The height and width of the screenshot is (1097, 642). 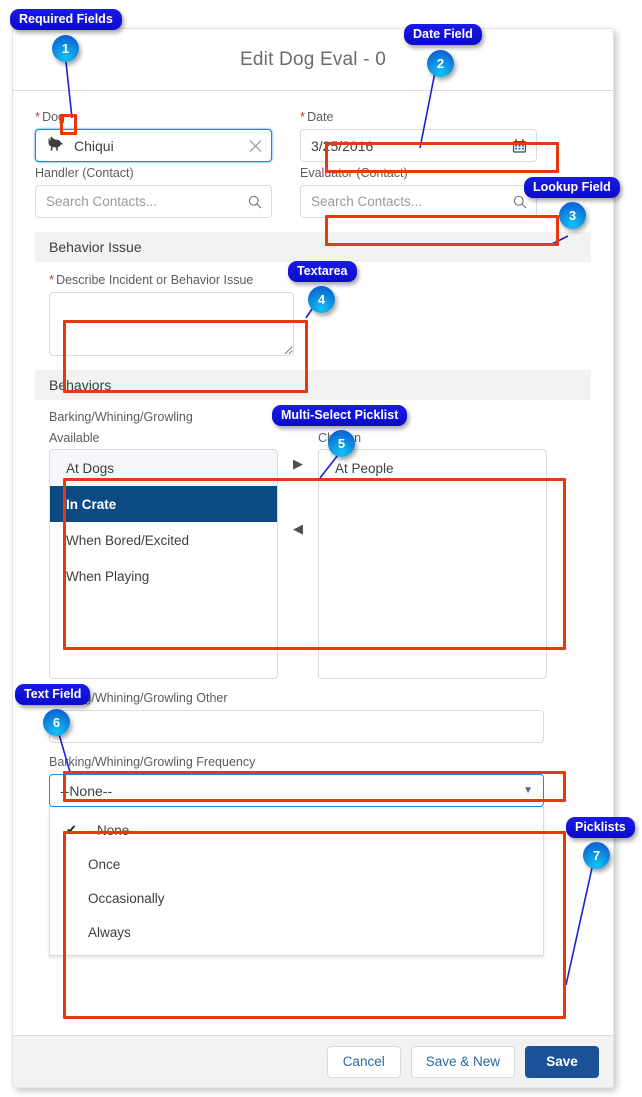 I want to click on page-title: Edit Dog Eval - 0, so click(x=313, y=59).